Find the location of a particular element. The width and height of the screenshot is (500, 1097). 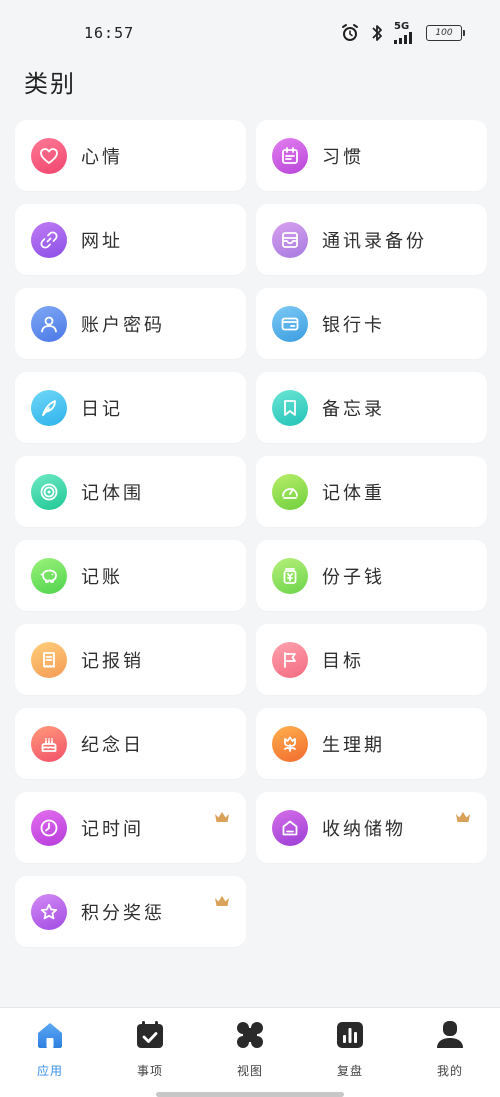

category-label: 记体围 is located at coordinates (112, 493).